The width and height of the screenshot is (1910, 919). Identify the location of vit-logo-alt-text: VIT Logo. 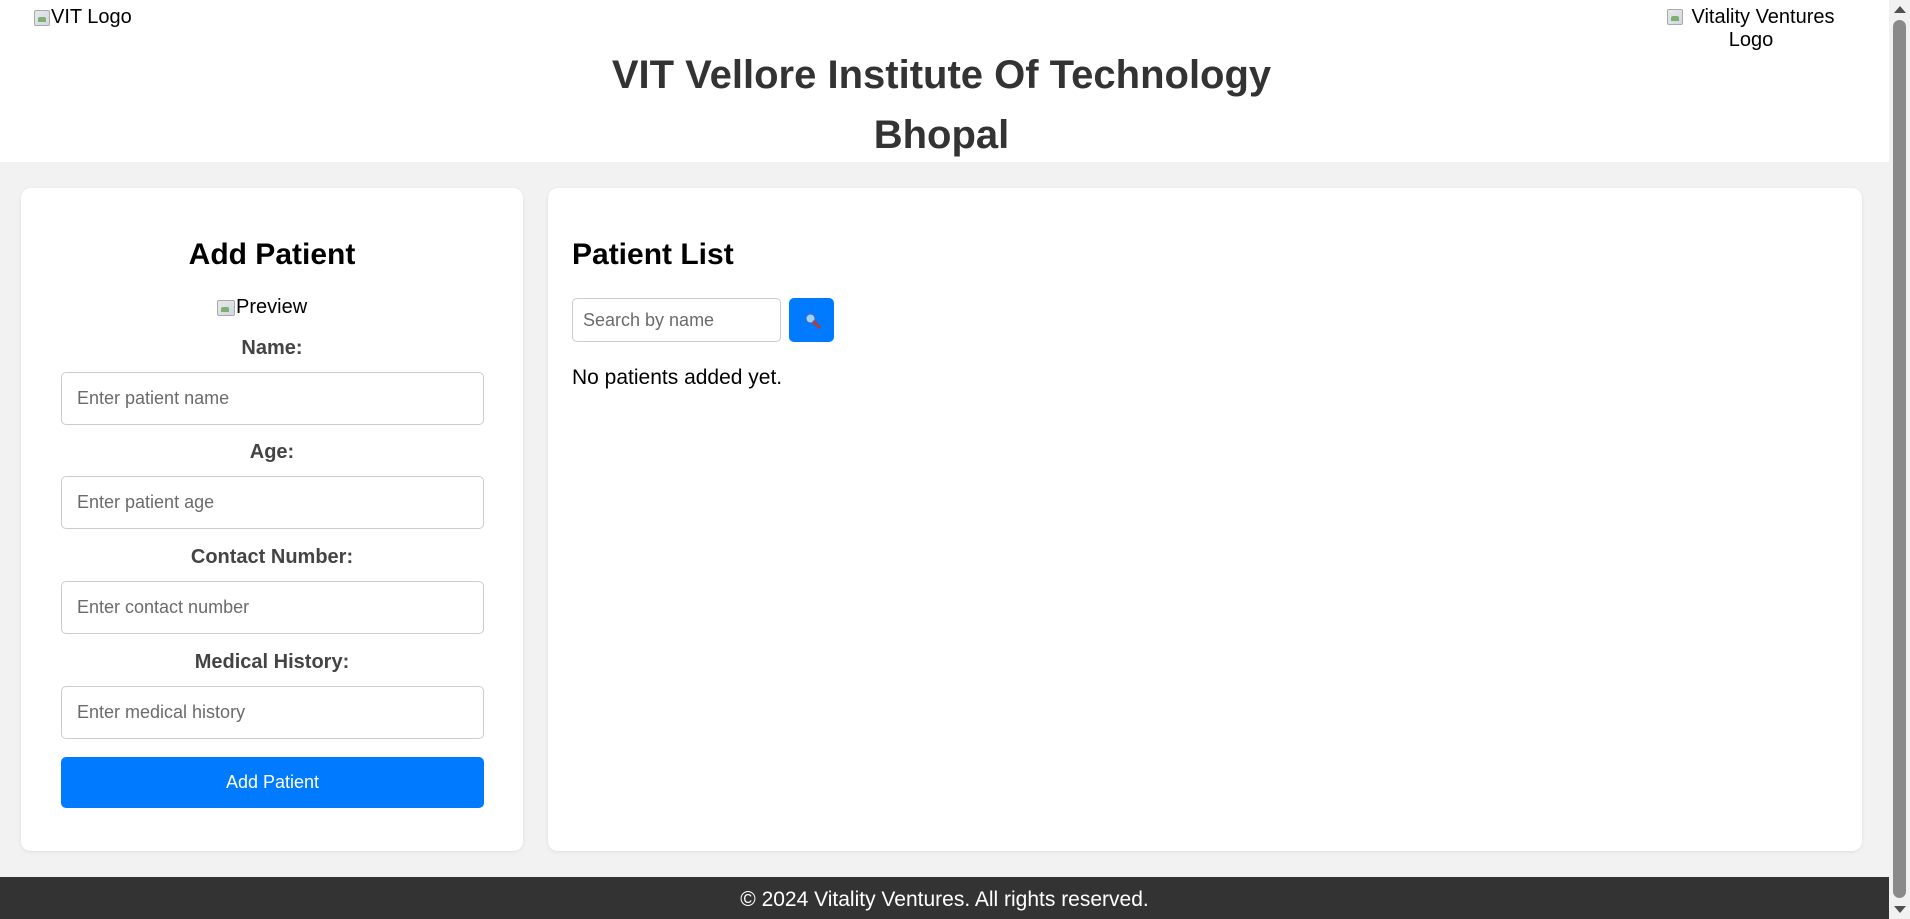
(91, 17).